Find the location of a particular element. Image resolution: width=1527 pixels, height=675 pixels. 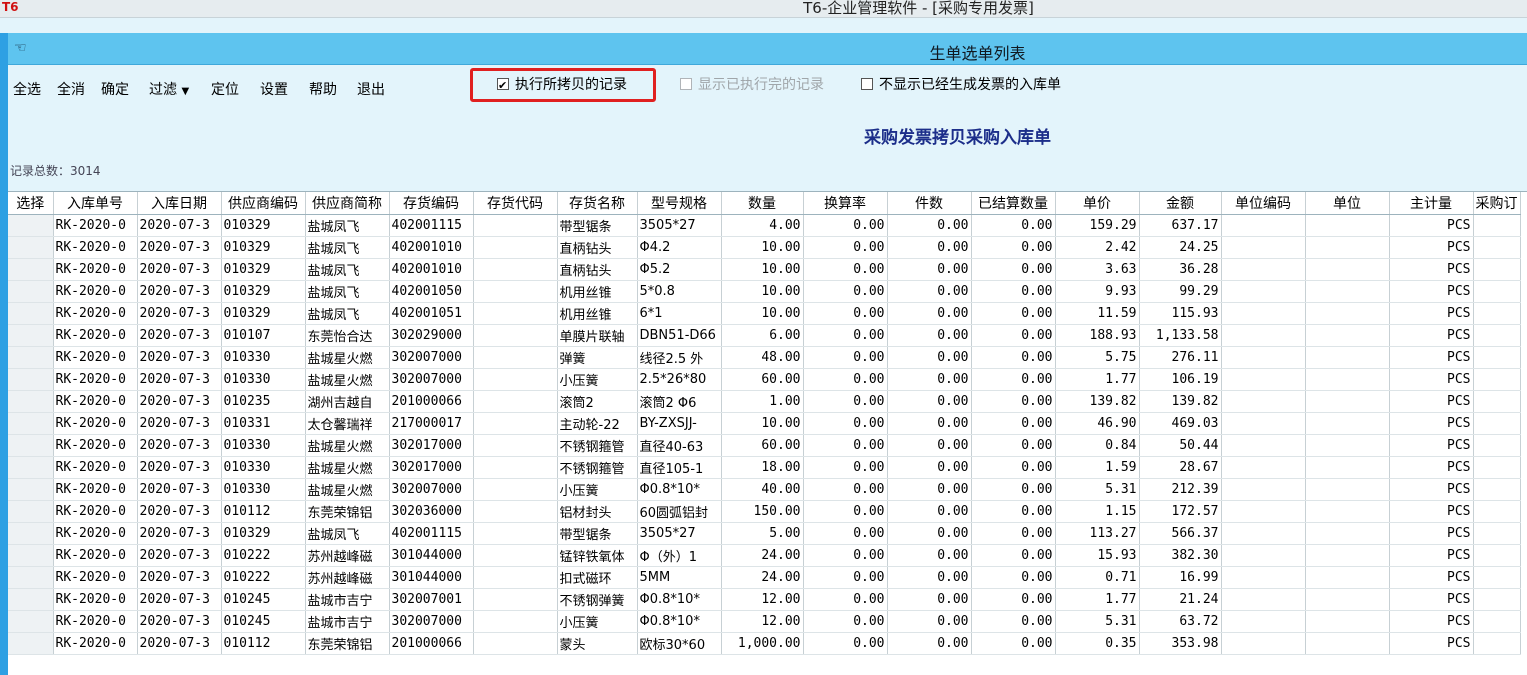

column-header: 单位编码 is located at coordinates (1263, 203).